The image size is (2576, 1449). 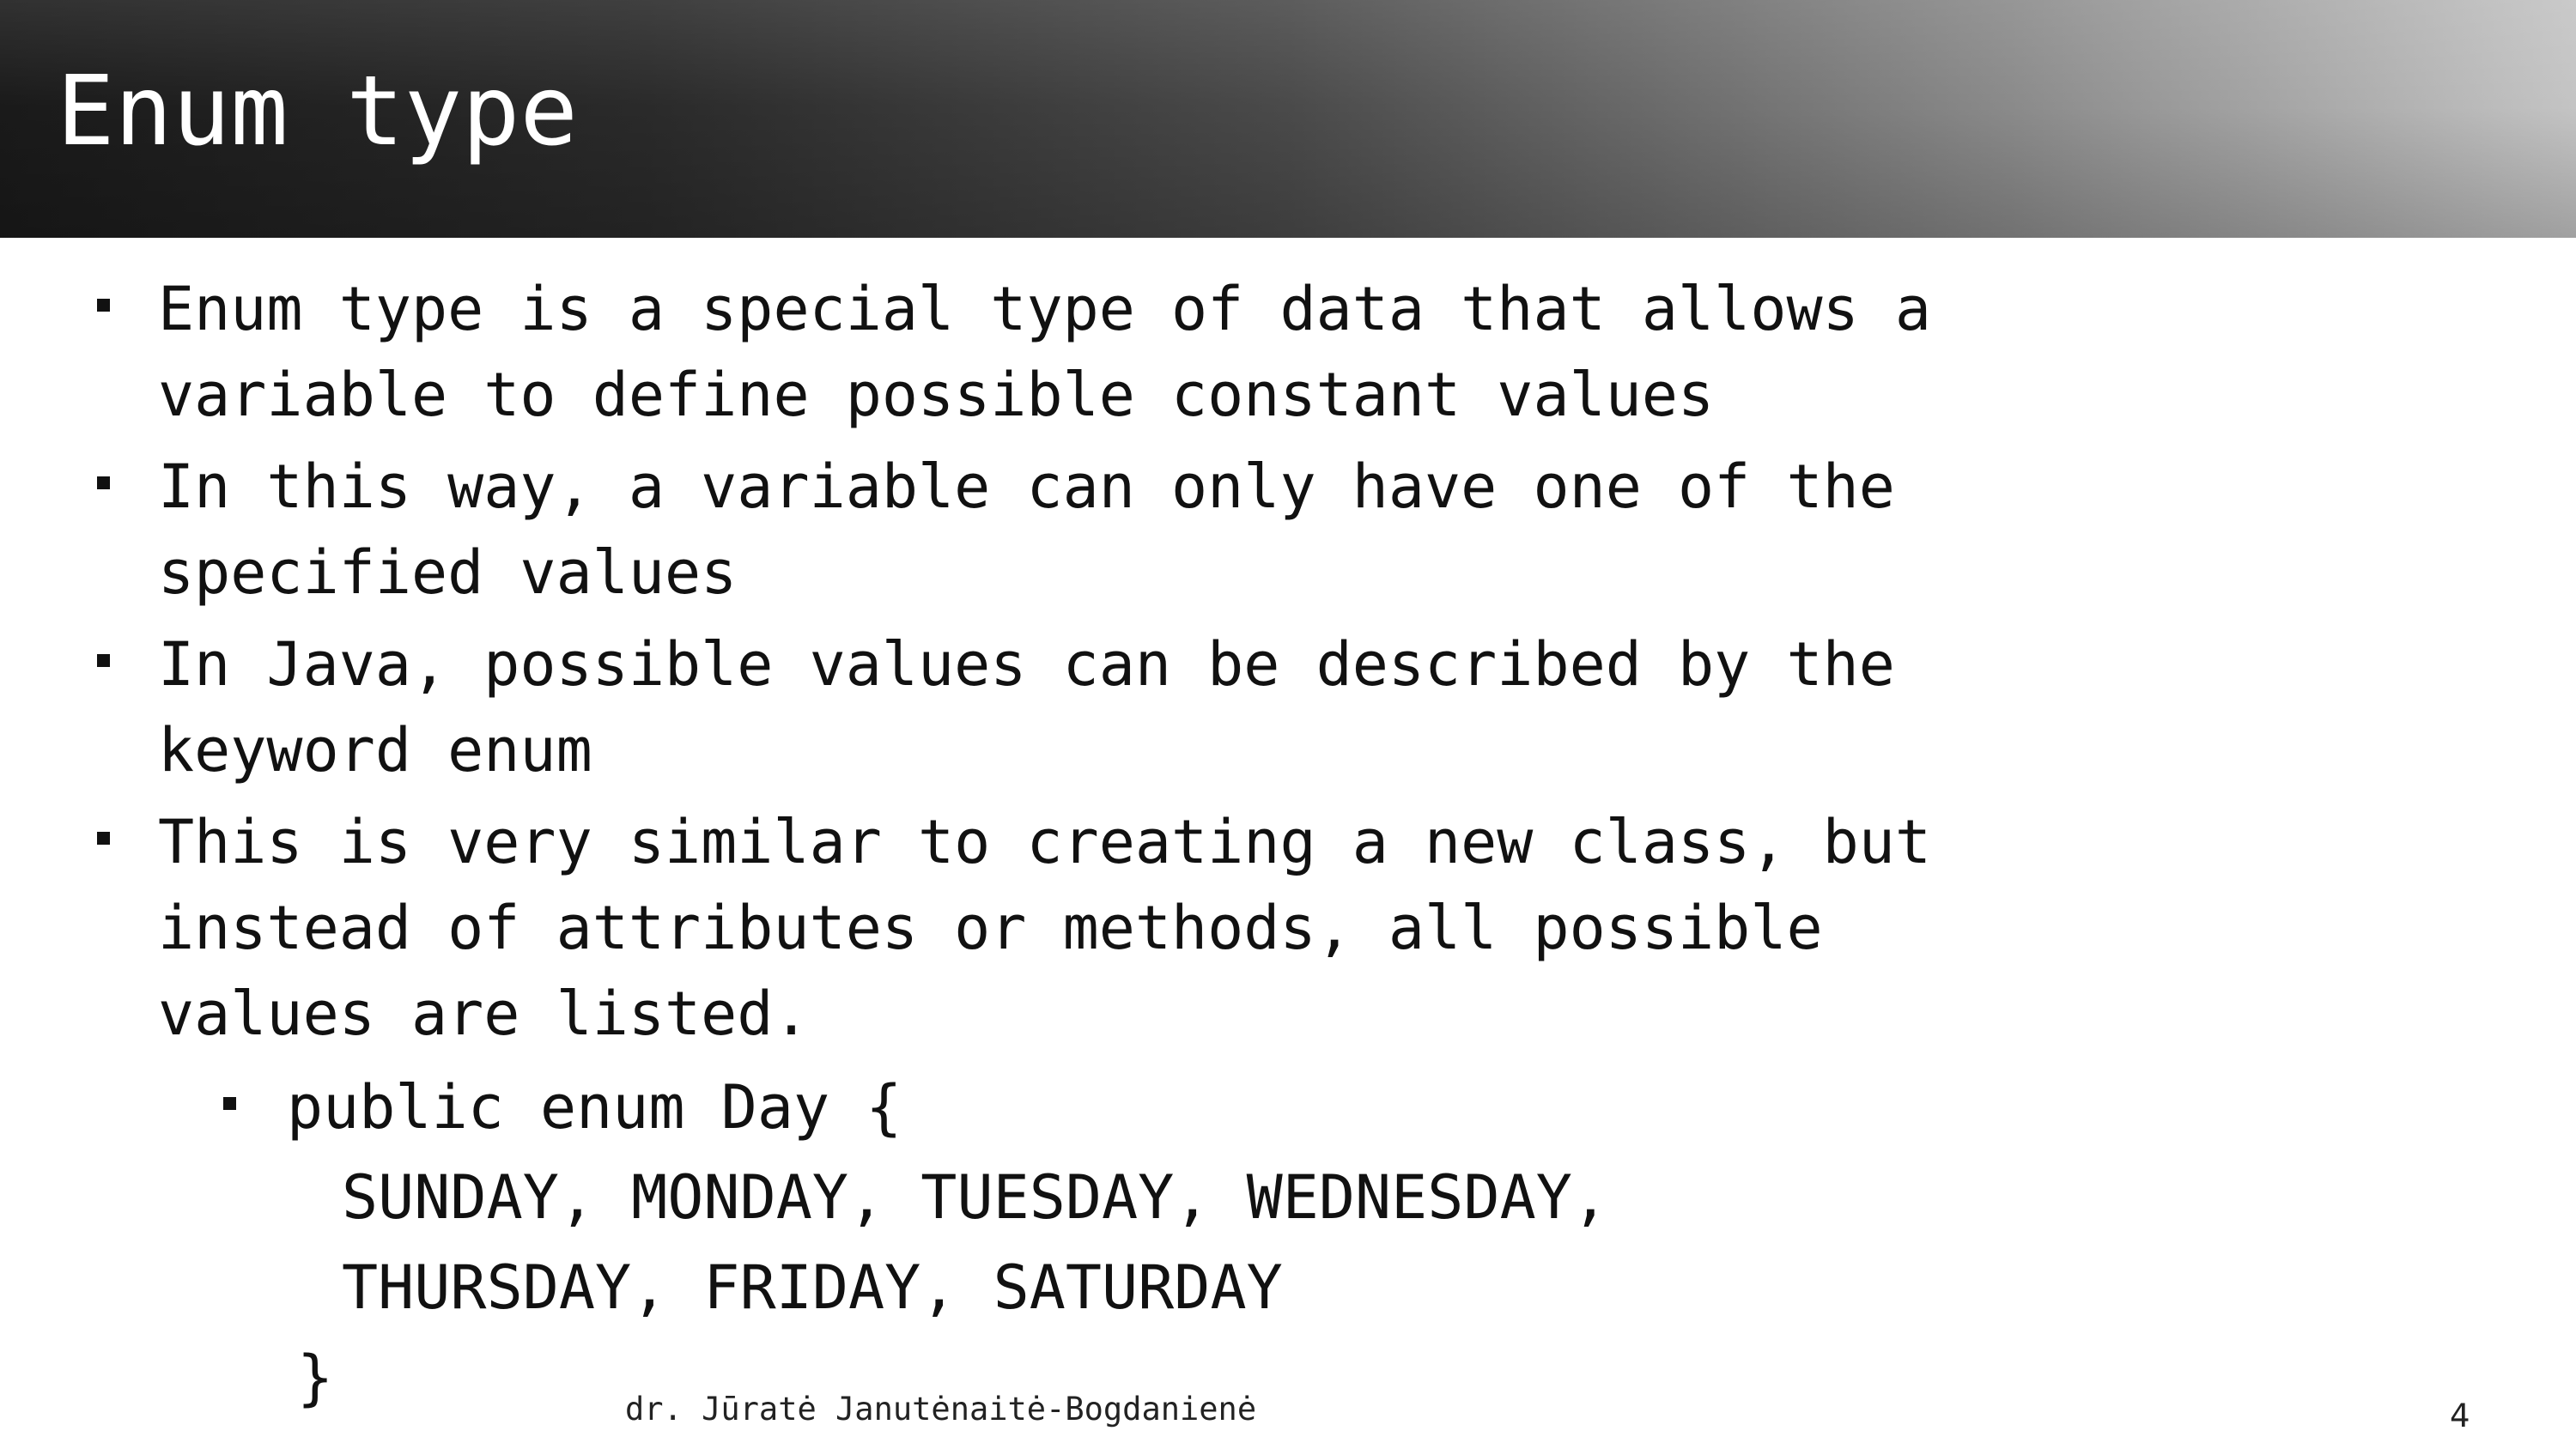 I want to click on code-closing-brace: }, so click(x=315, y=1378).